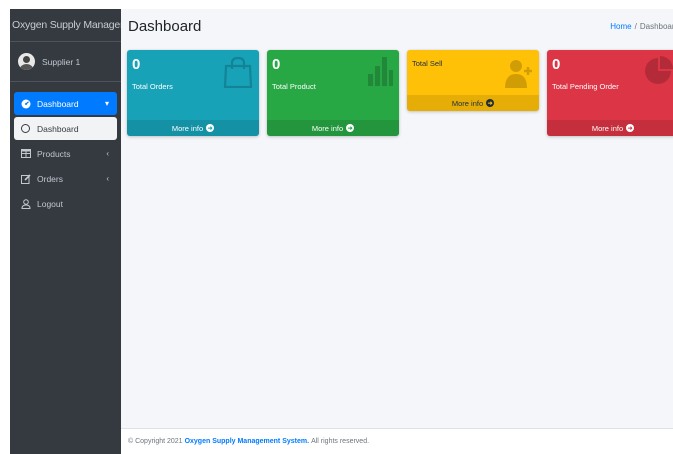 This screenshot has width=673, height=454. I want to click on user-plus-icon, so click(519, 75).